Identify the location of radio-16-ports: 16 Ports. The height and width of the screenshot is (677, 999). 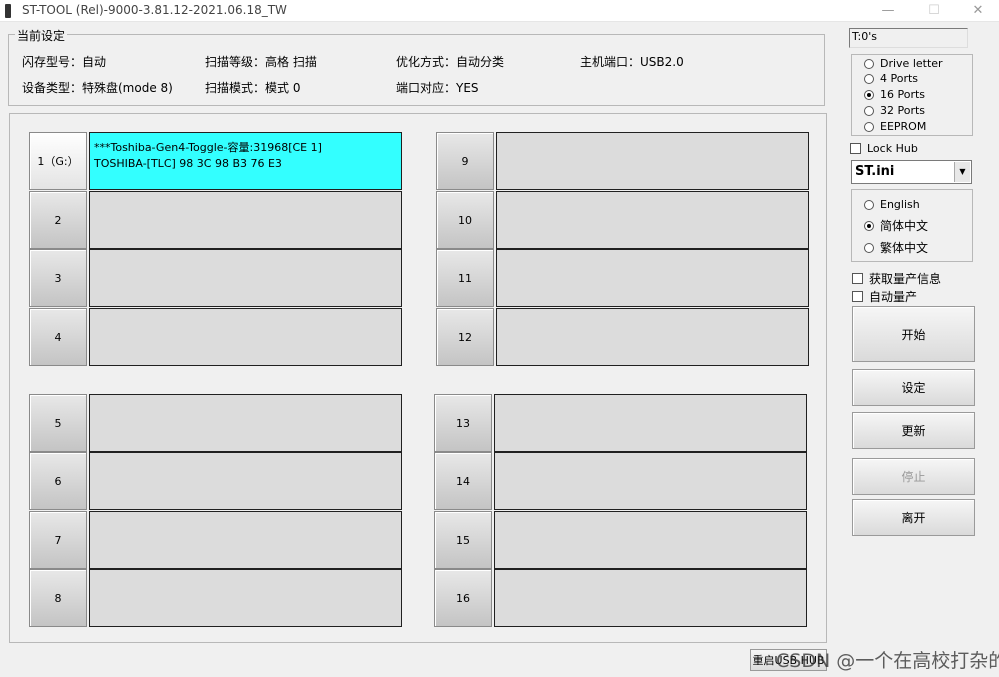
(894, 94).